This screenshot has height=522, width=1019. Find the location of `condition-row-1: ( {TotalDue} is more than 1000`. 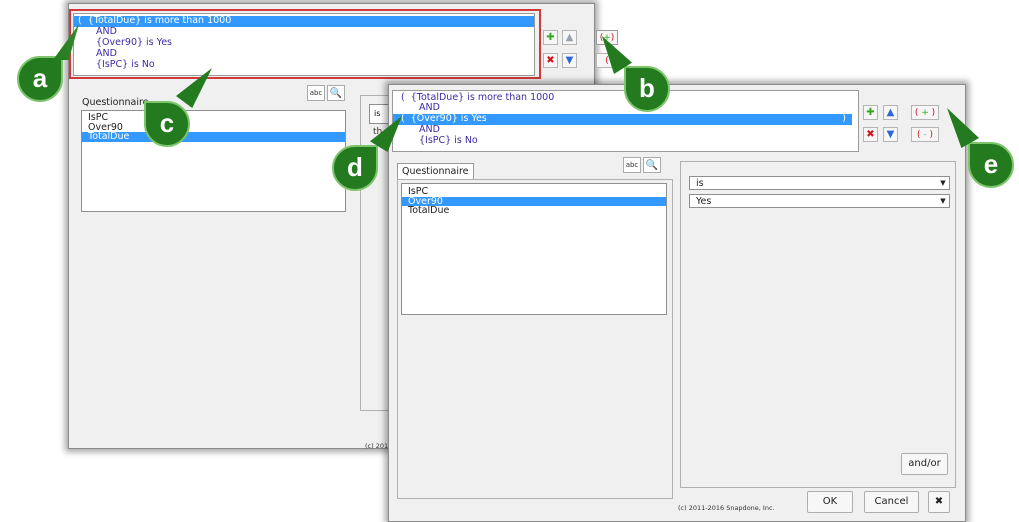

condition-row-1: ( {TotalDue} is more than 1000 is located at coordinates (304, 21).